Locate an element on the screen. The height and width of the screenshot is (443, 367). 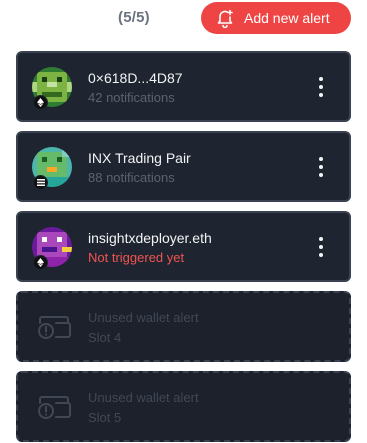
header-bar: (5/5) Add new alert is located at coordinates (183, 18).